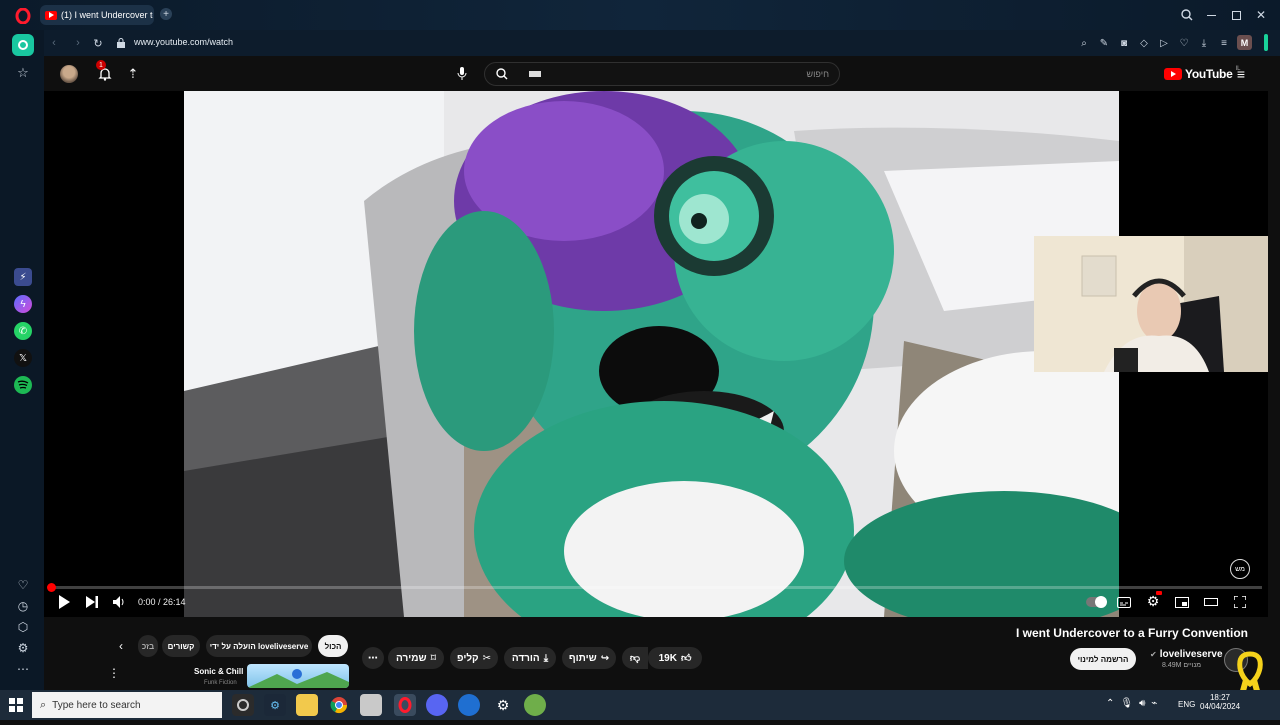 Image resolution: width=1280 pixels, height=725 pixels. What do you see at coordinates (307, 705) in the screenshot?
I see `taskbar-app-explorer-icon` at bounding box center [307, 705].